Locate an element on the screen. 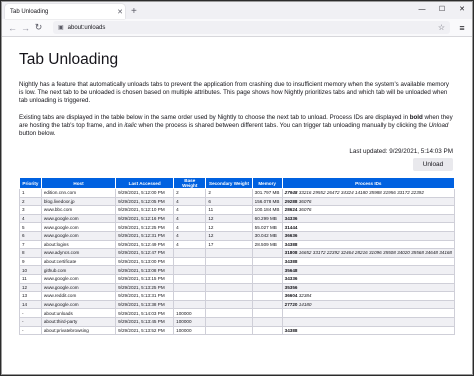 This screenshot has height=376, width=474. cell-priority: - is located at coordinates (30, 330).